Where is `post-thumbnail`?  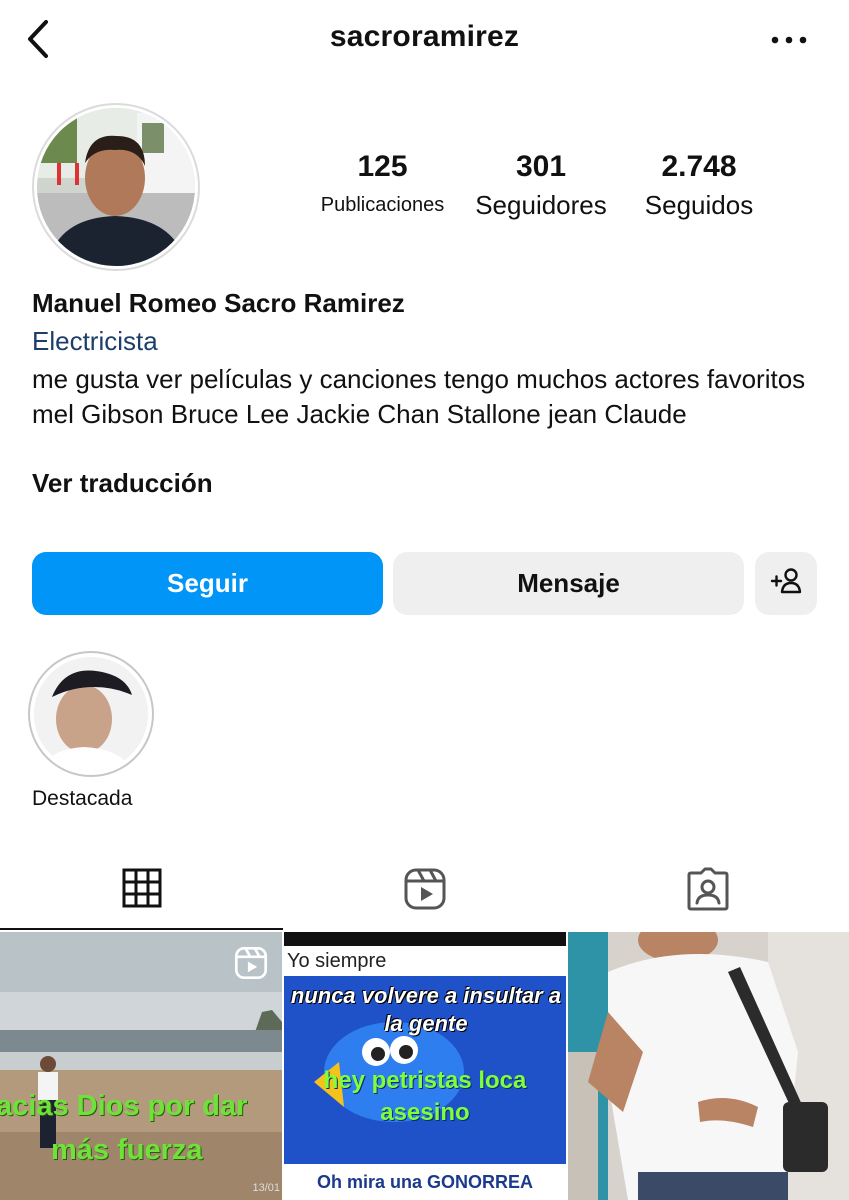 post-thumbnail is located at coordinates (708, 1066).